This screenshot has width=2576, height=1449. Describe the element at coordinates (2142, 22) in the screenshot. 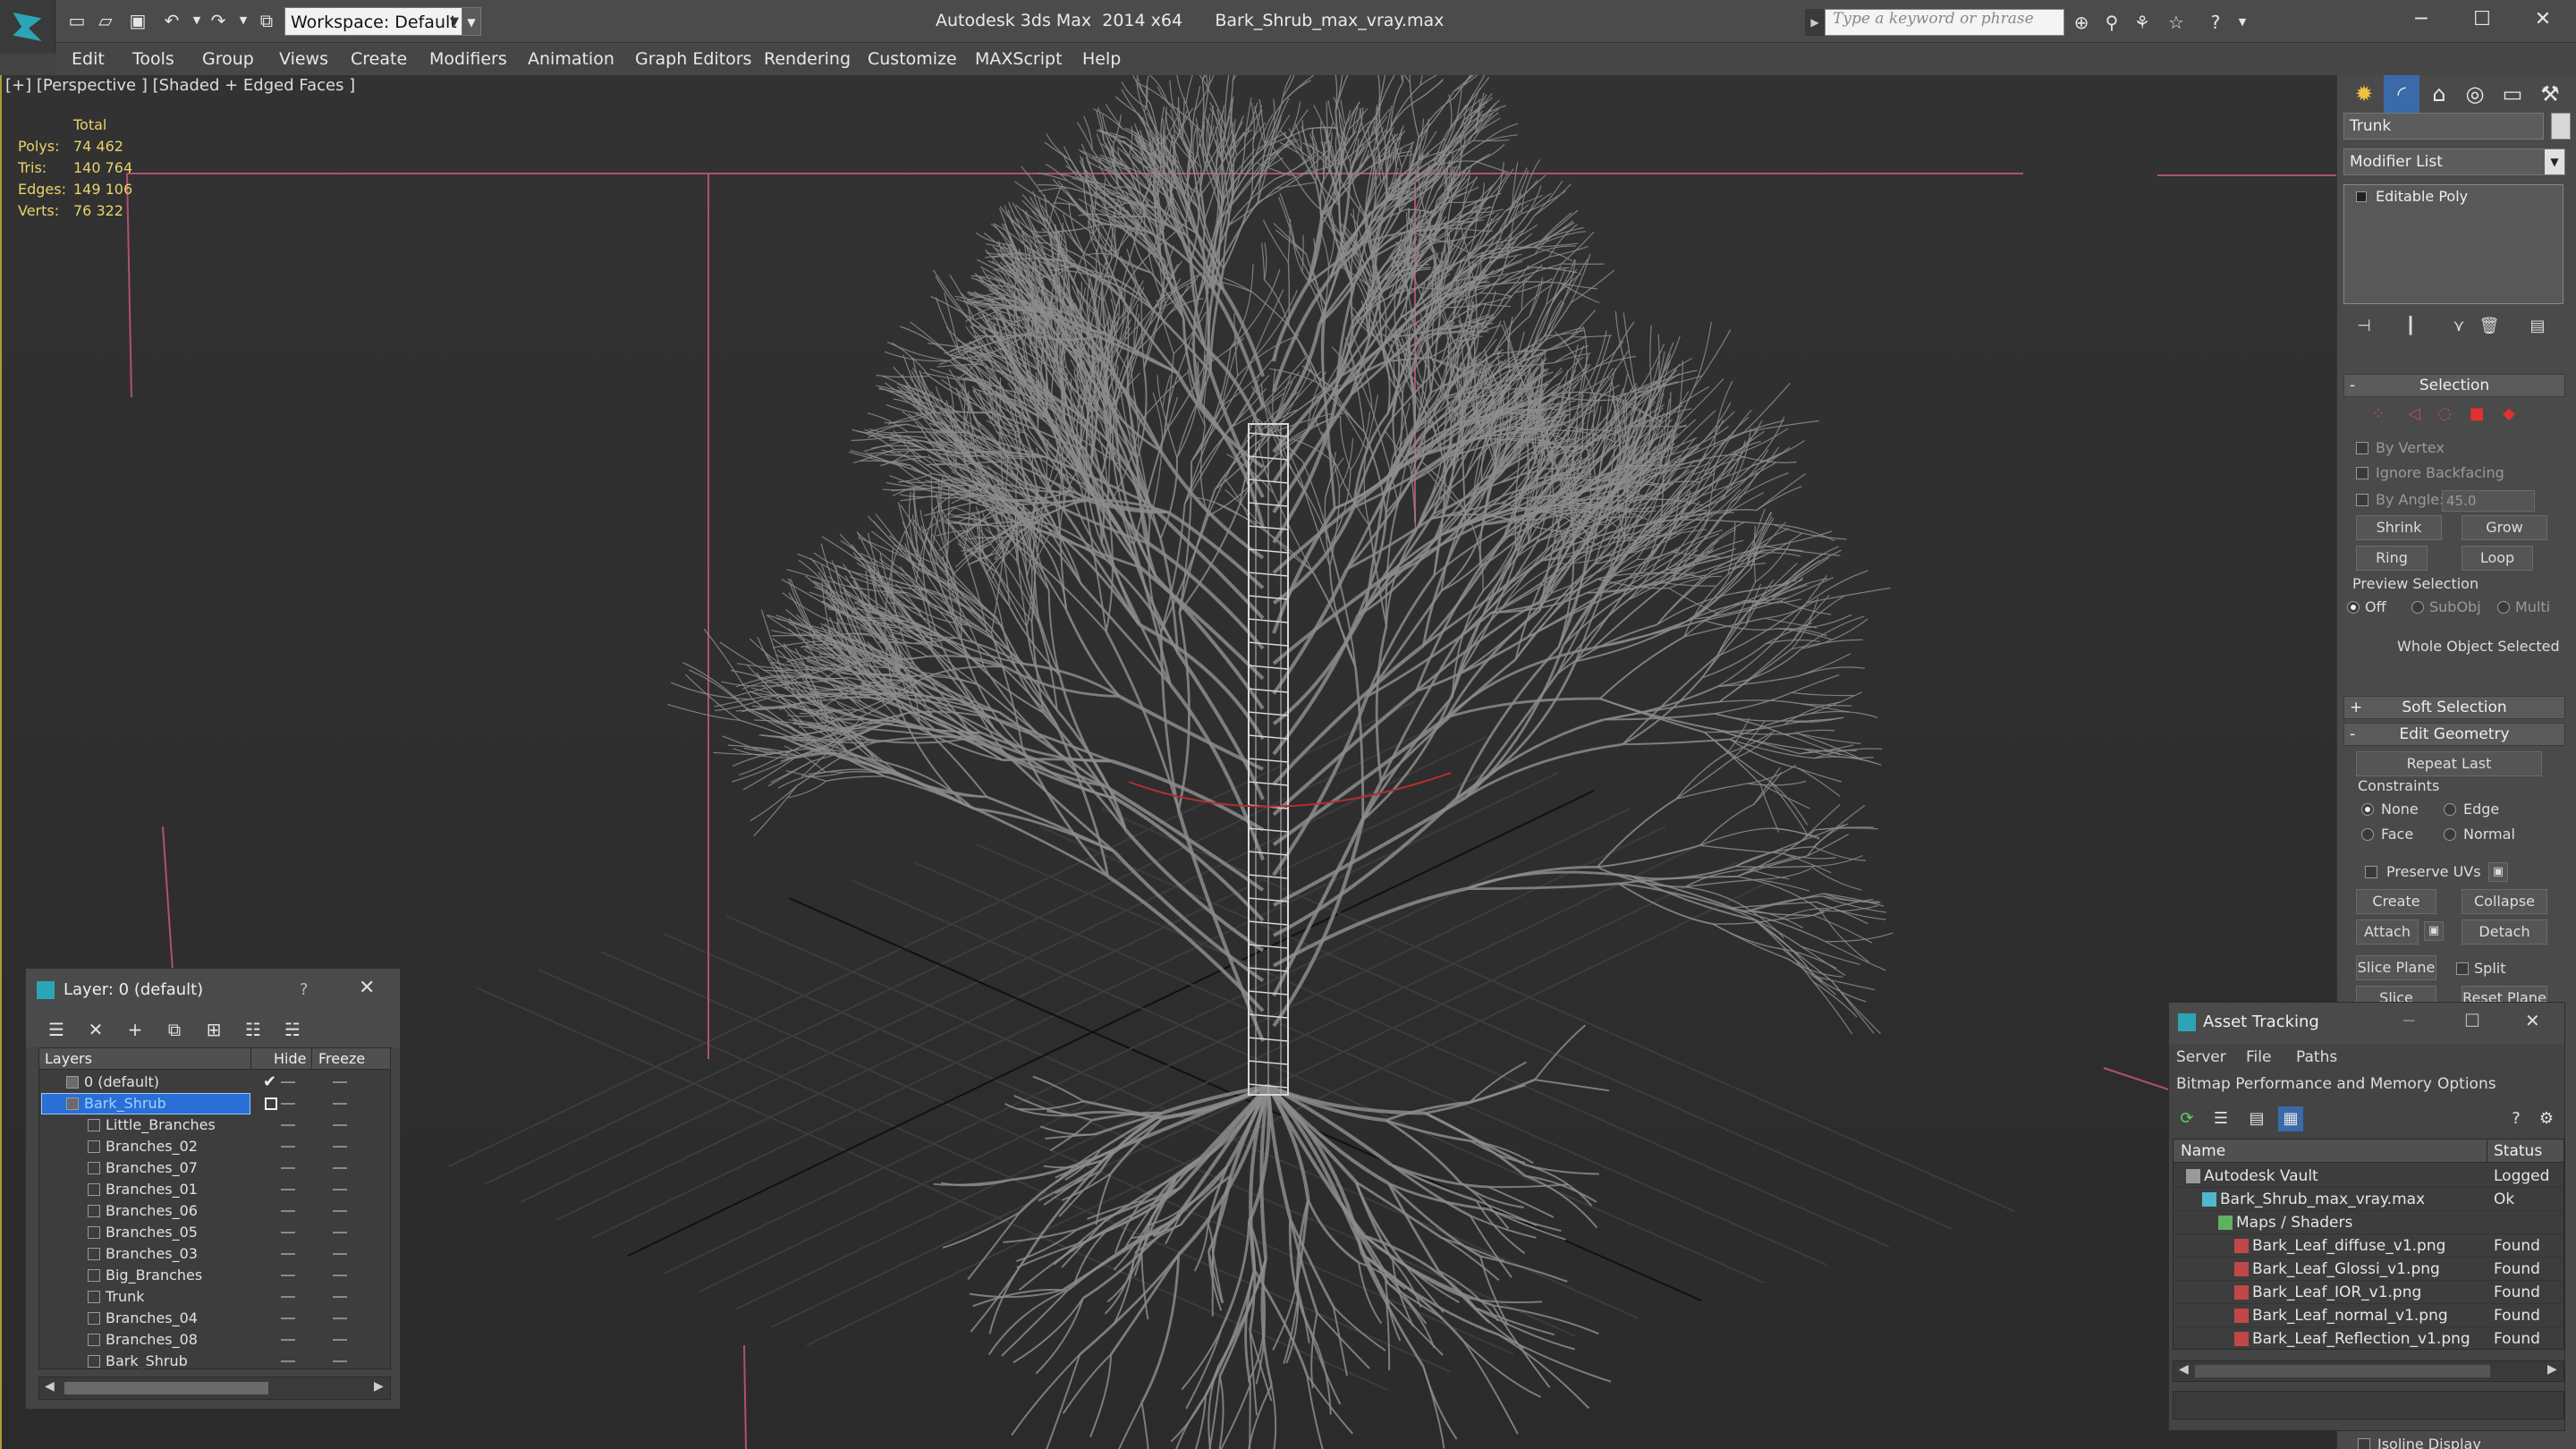

I see `communication-icon: ⚘` at that location.